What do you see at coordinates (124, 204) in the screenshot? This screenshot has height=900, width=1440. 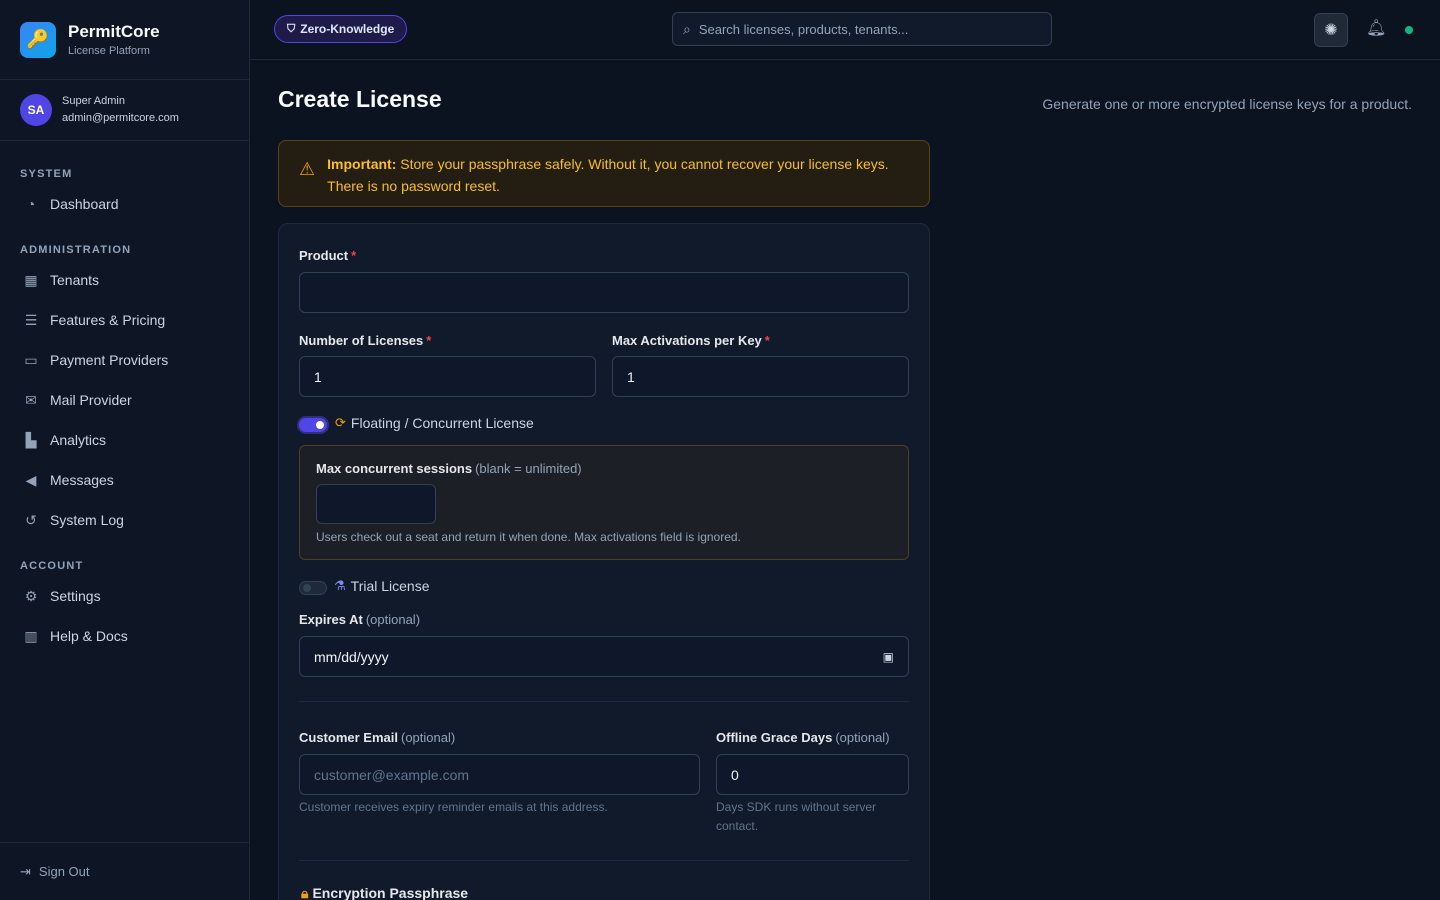 I see `sidebar-item-dashboard: ◔ Dashboard` at bounding box center [124, 204].